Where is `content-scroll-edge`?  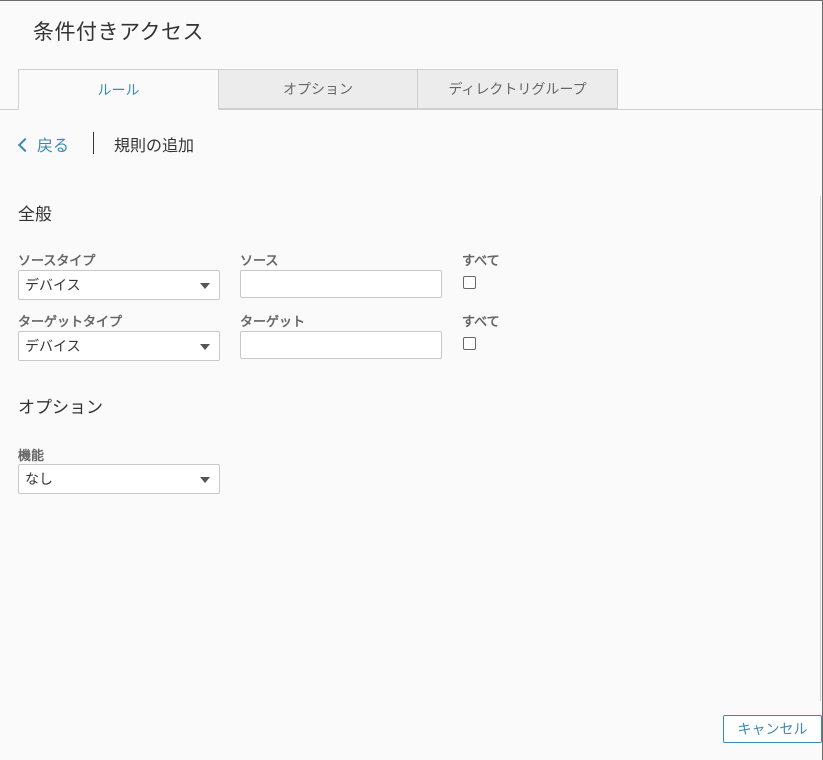
content-scroll-edge is located at coordinates (820, 448).